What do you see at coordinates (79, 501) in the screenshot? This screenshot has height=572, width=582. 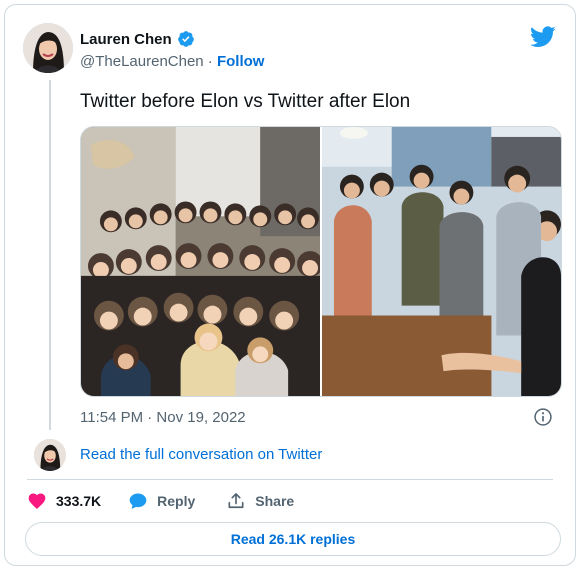 I see `like-count: 333.7K` at bounding box center [79, 501].